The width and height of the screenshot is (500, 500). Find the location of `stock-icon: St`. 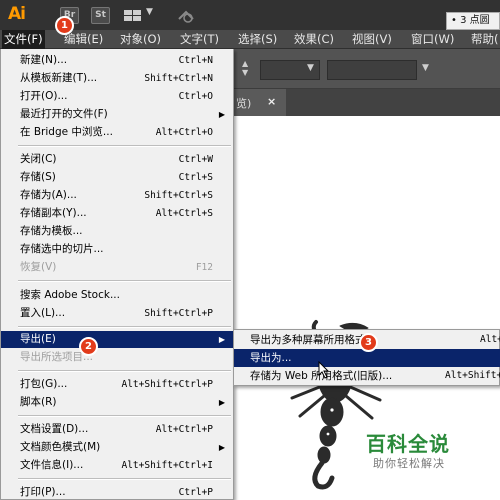

stock-icon: St is located at coordinates (100, 15).